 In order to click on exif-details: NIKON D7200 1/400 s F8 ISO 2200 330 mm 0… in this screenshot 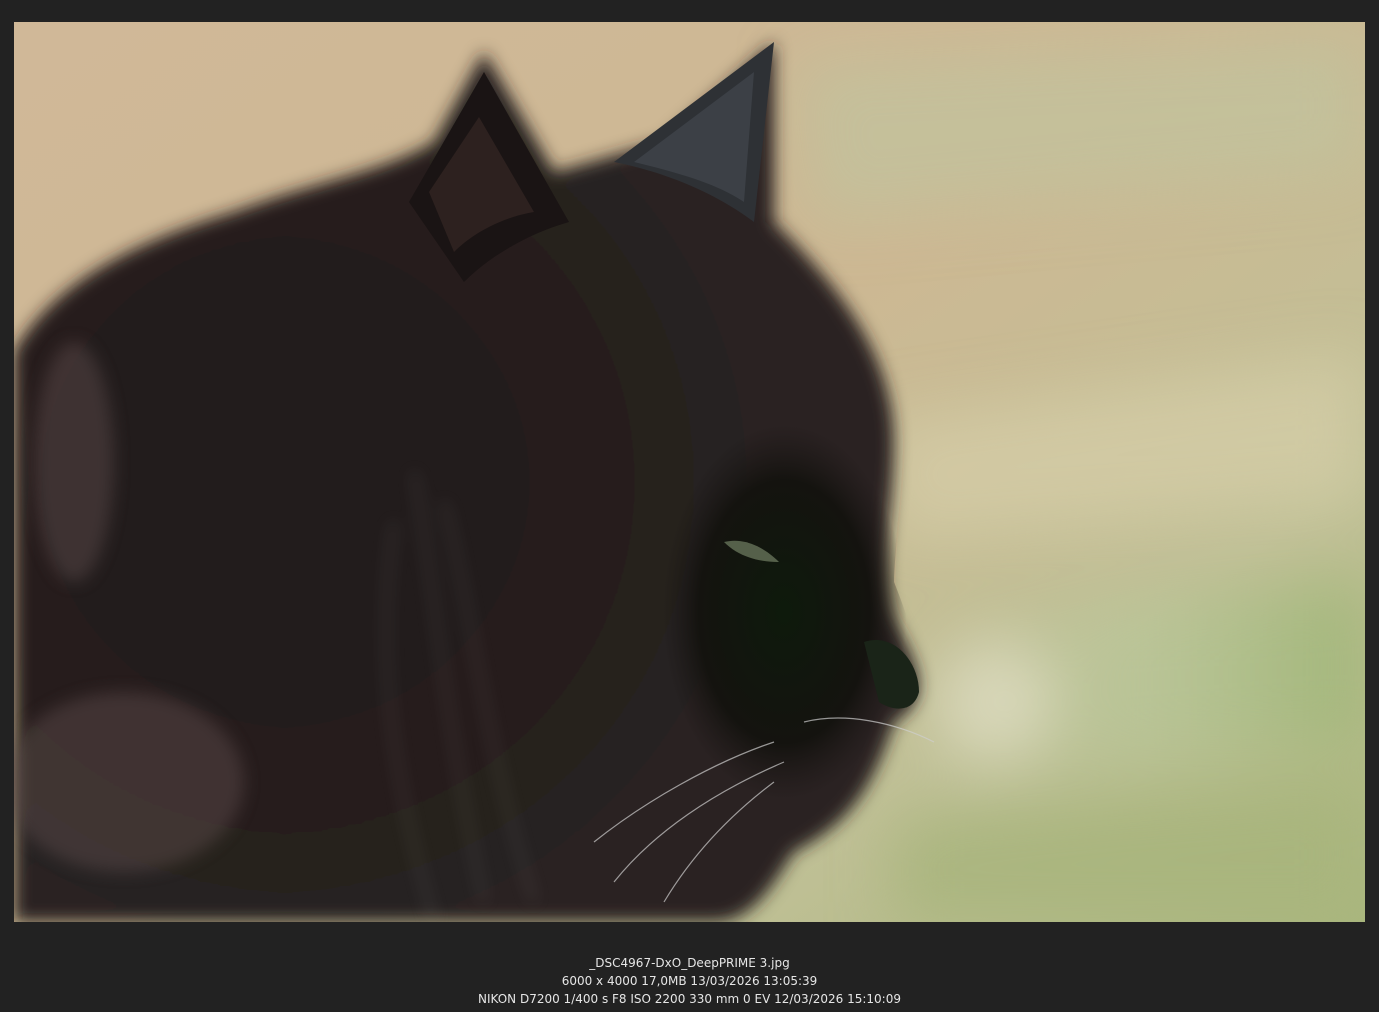, I will do `click(689, 999)`.